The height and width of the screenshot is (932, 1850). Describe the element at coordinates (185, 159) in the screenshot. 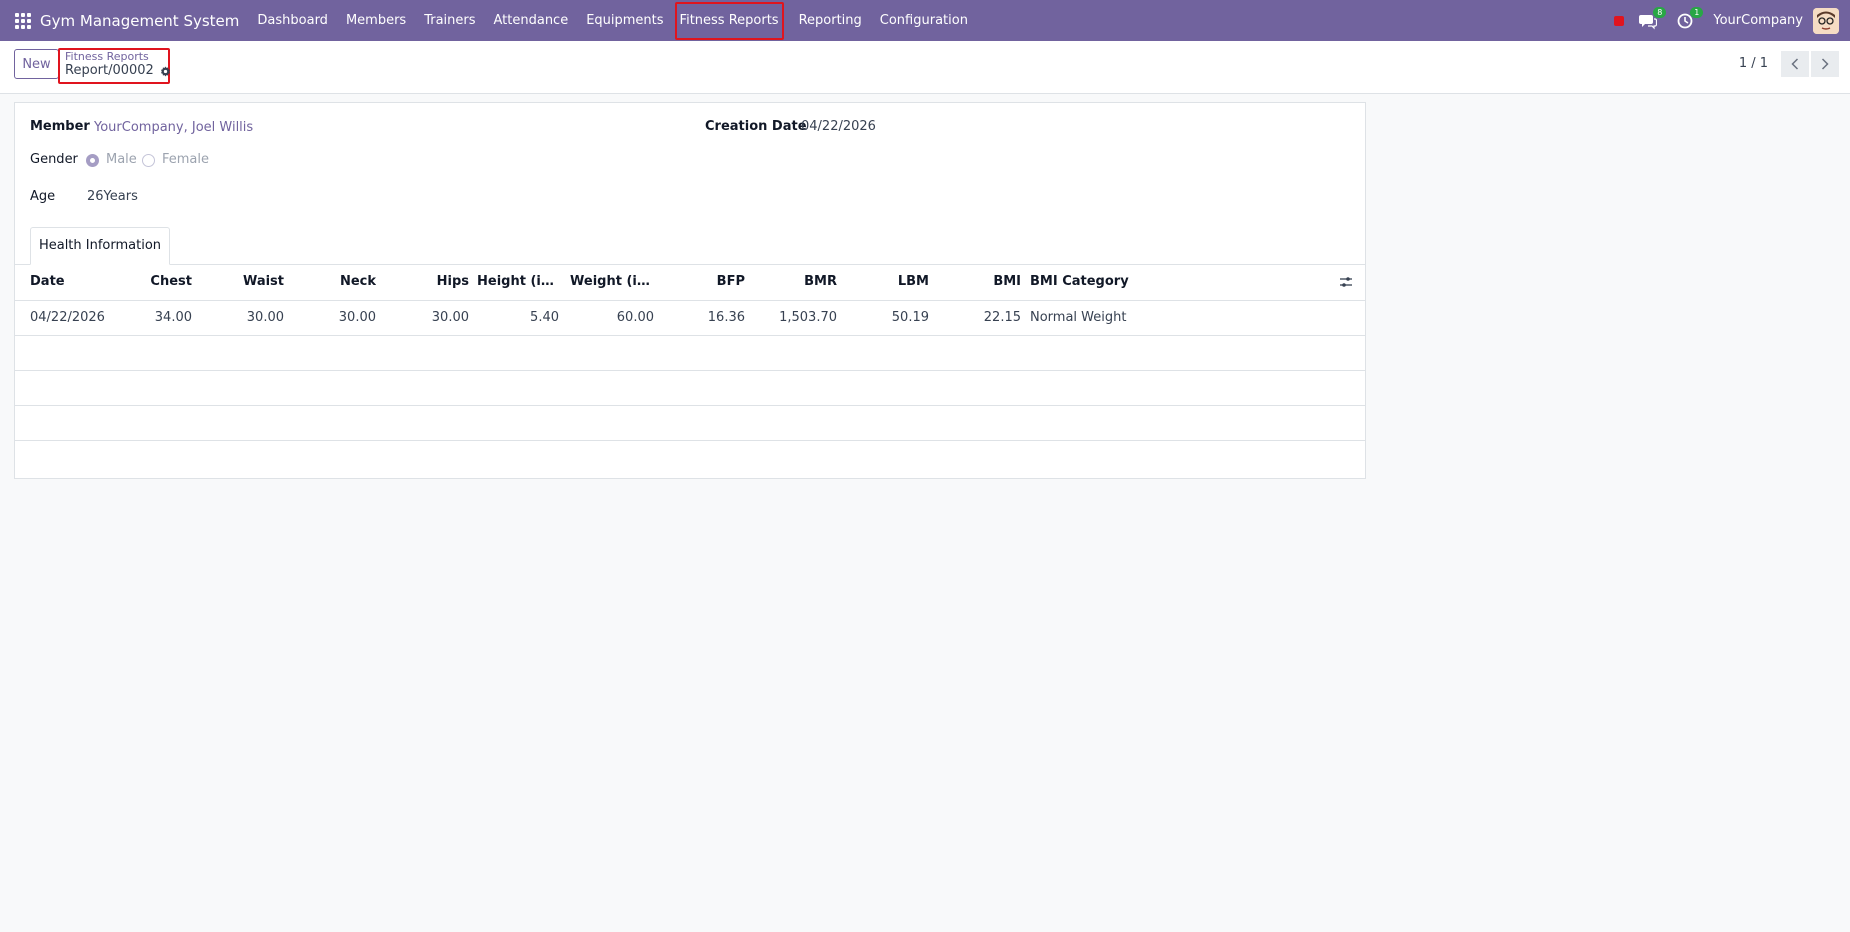

I see `gender-female-label: Female` at that location.